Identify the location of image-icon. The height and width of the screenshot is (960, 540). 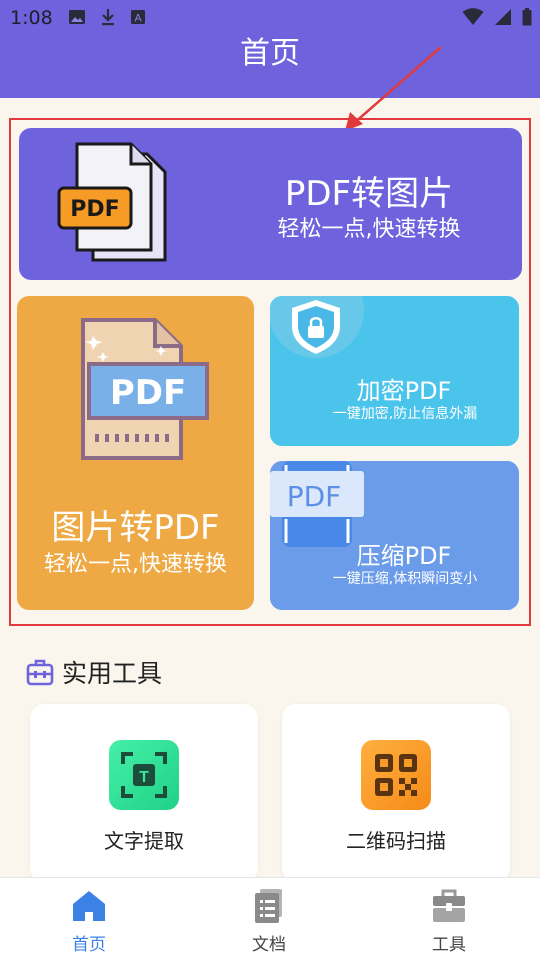
(77, 17).